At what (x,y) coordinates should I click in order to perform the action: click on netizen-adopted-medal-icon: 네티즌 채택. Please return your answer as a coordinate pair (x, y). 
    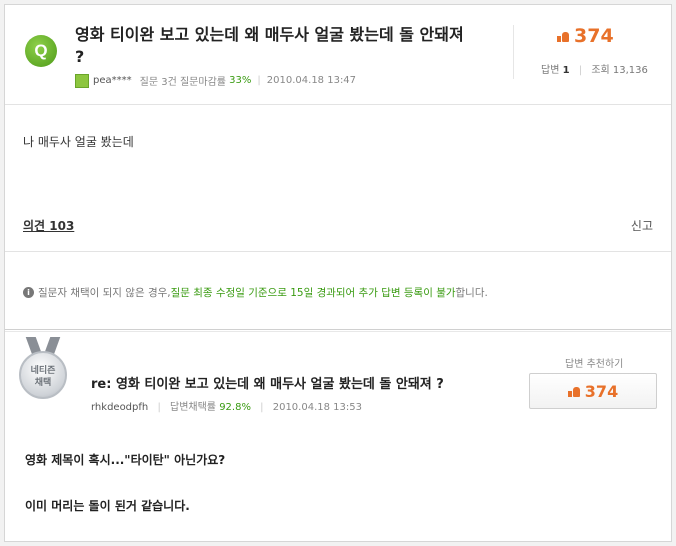
    Looking at the image, I should click on (43, 372).